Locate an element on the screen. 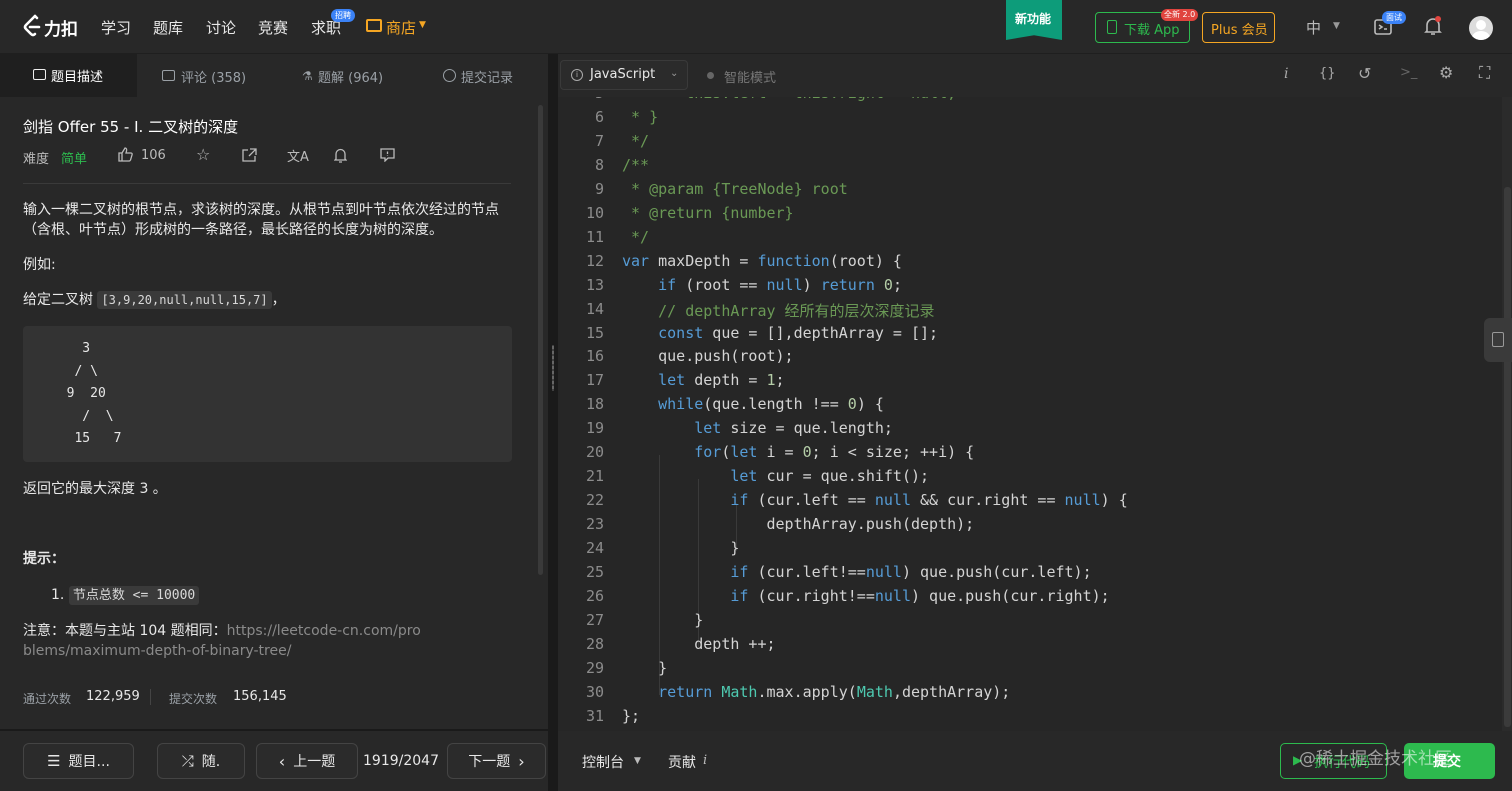  line-number: 13 is located at coordinates (594, 284).